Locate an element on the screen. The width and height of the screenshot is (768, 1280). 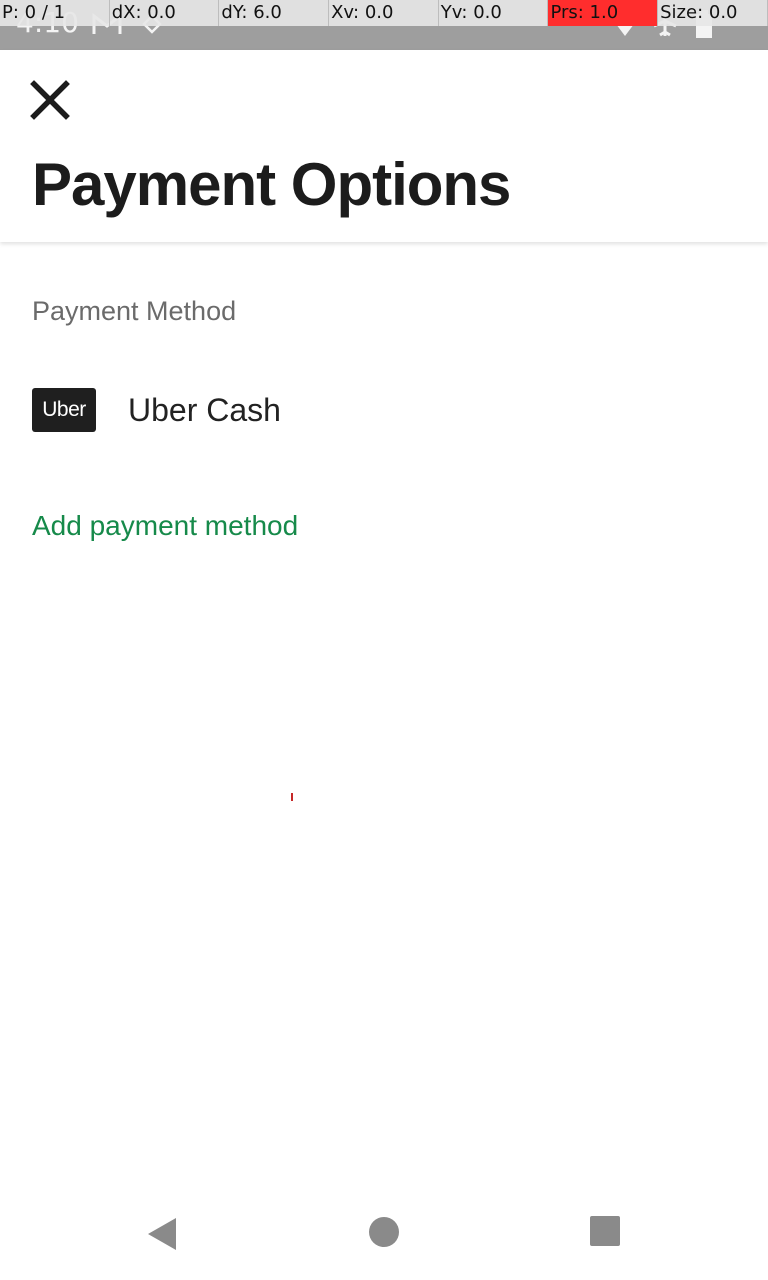
debug-size: Size: 0.0 is located at coordinates (713, 13).